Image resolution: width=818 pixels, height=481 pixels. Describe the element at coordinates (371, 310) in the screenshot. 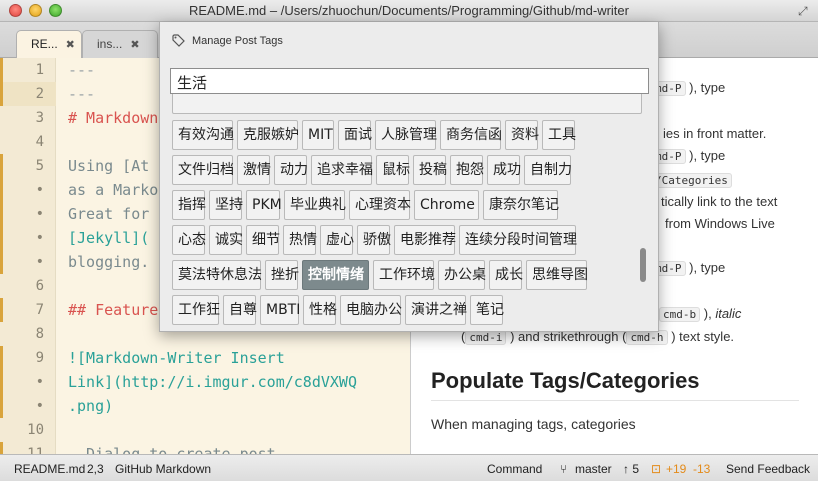

I see `tag-item: 电脑办公` at that location.